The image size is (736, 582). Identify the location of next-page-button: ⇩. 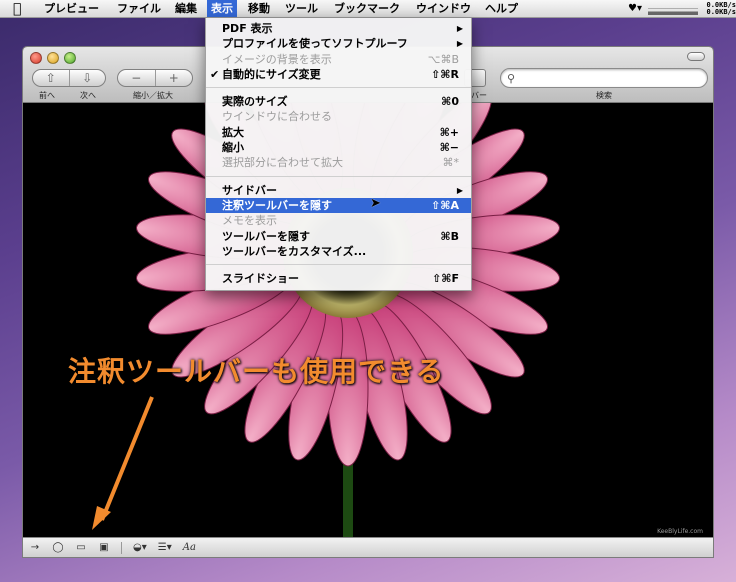
(87, 78).